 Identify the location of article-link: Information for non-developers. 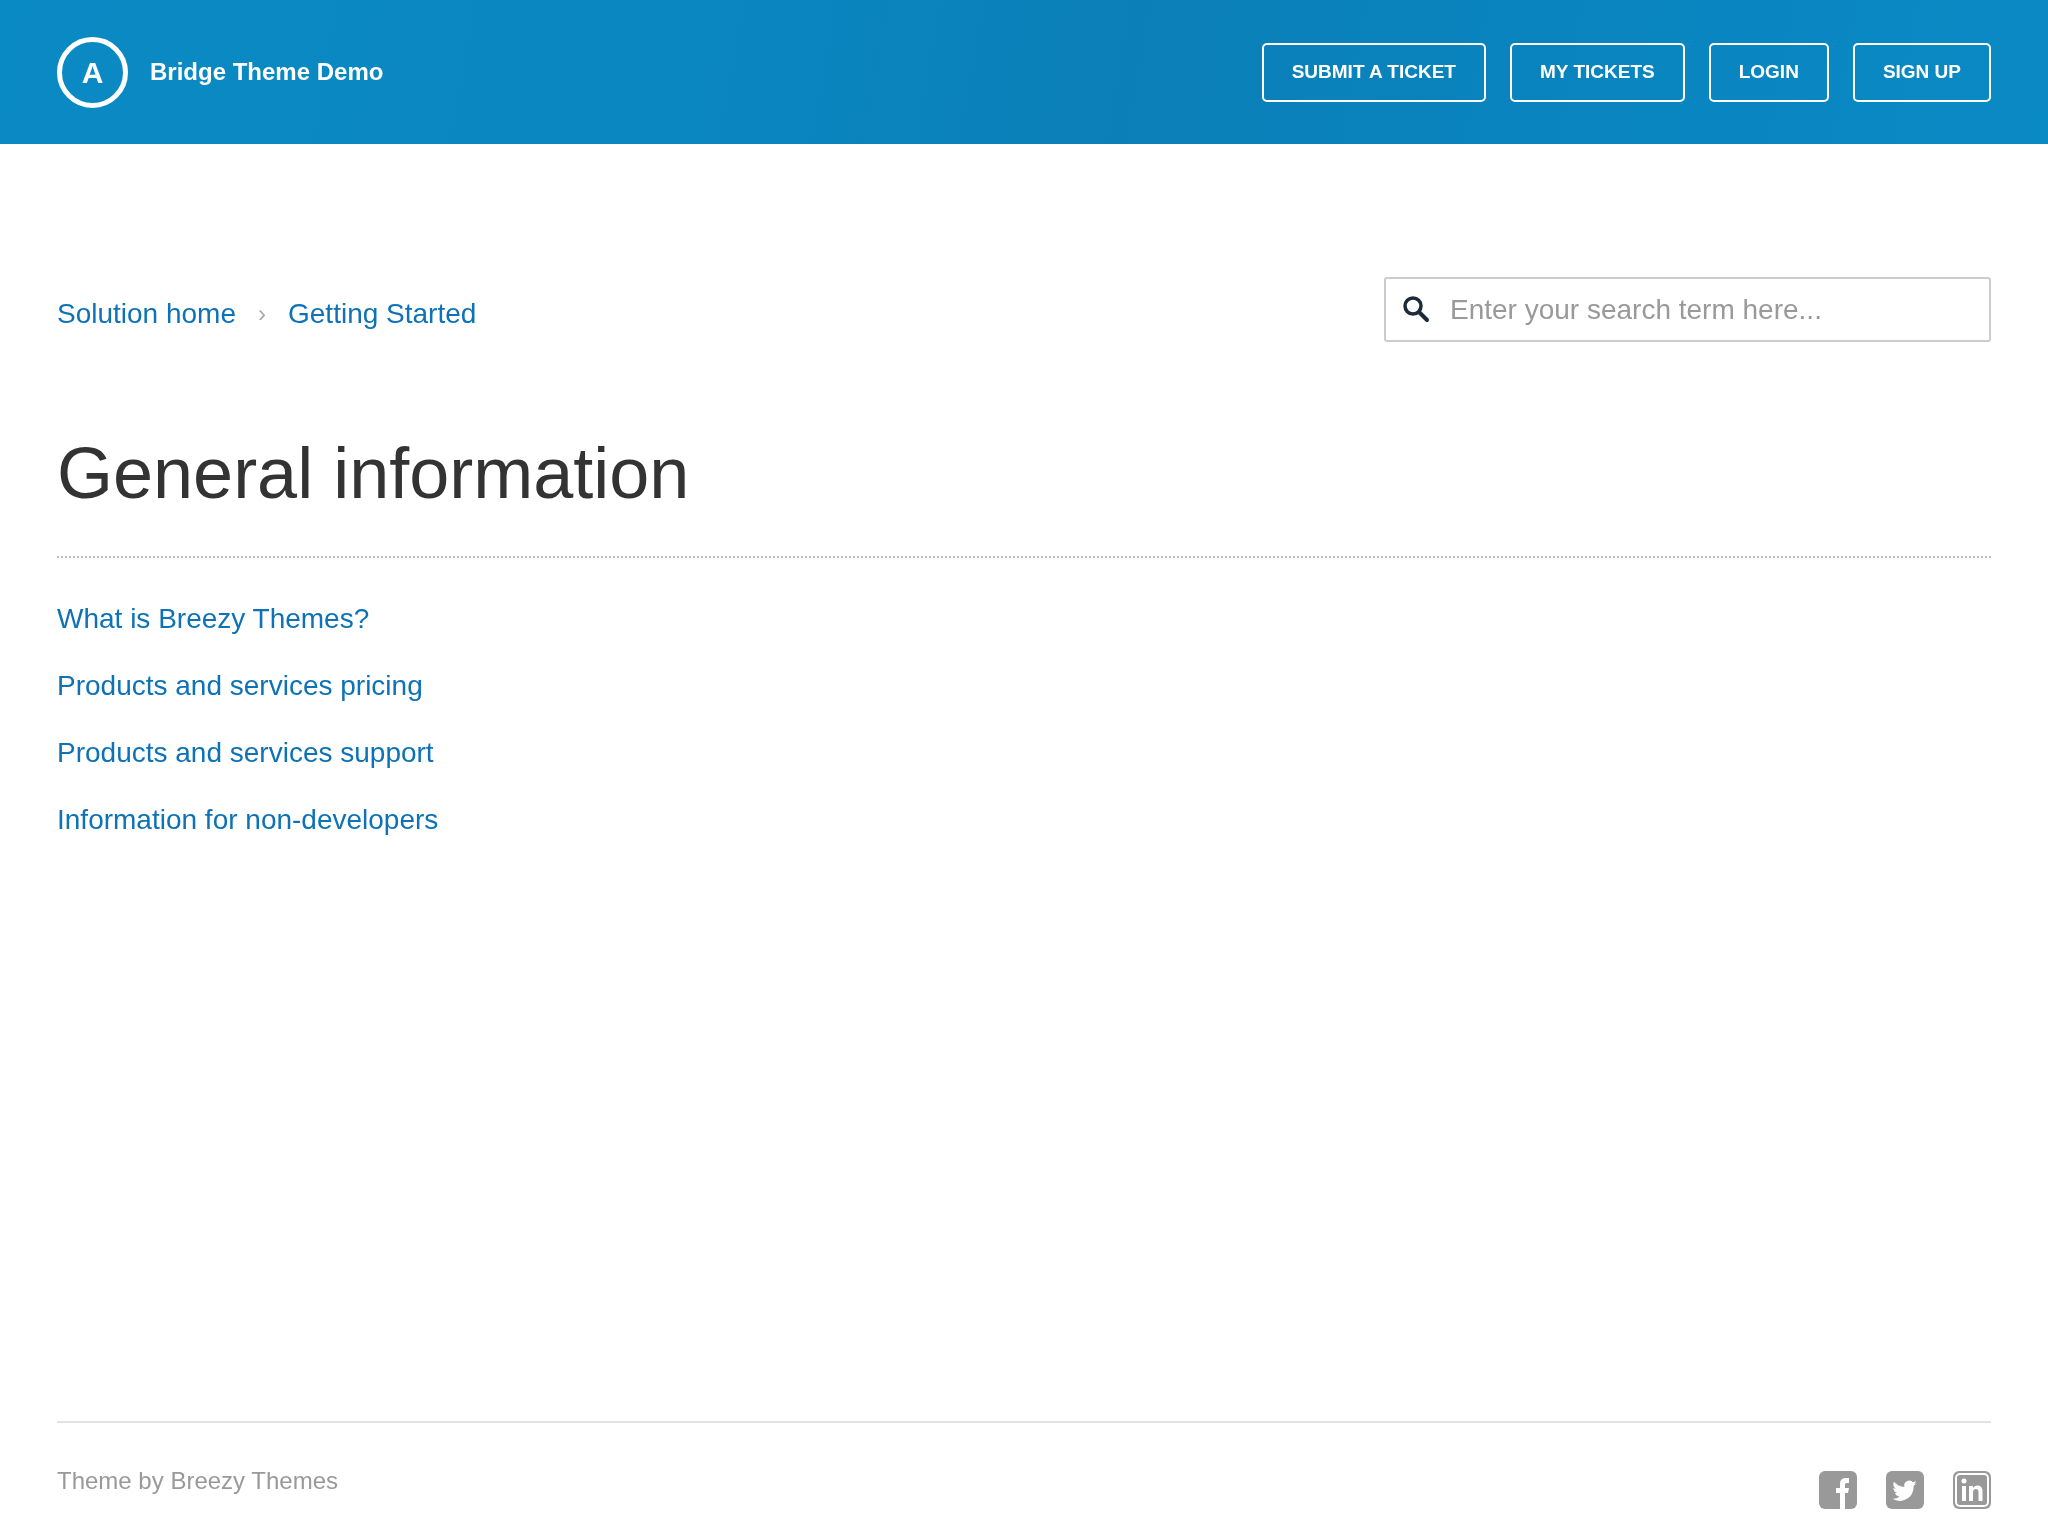
(248, 820).